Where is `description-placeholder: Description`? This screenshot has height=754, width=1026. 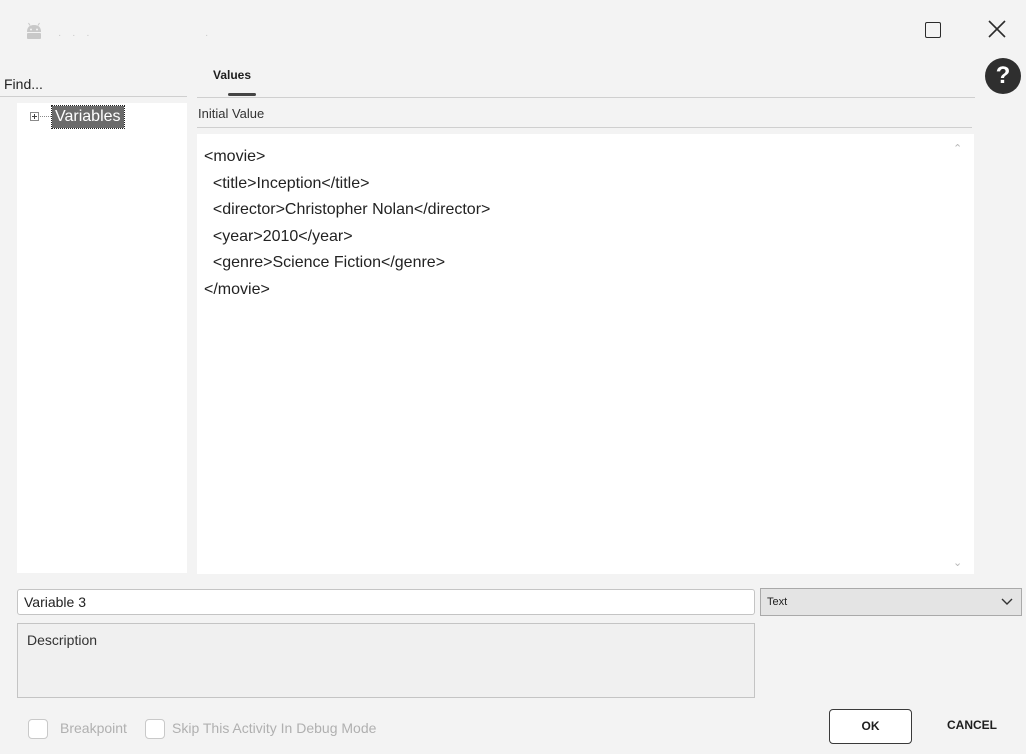
description-placeholder: Description is located at coordinates (62, 640).